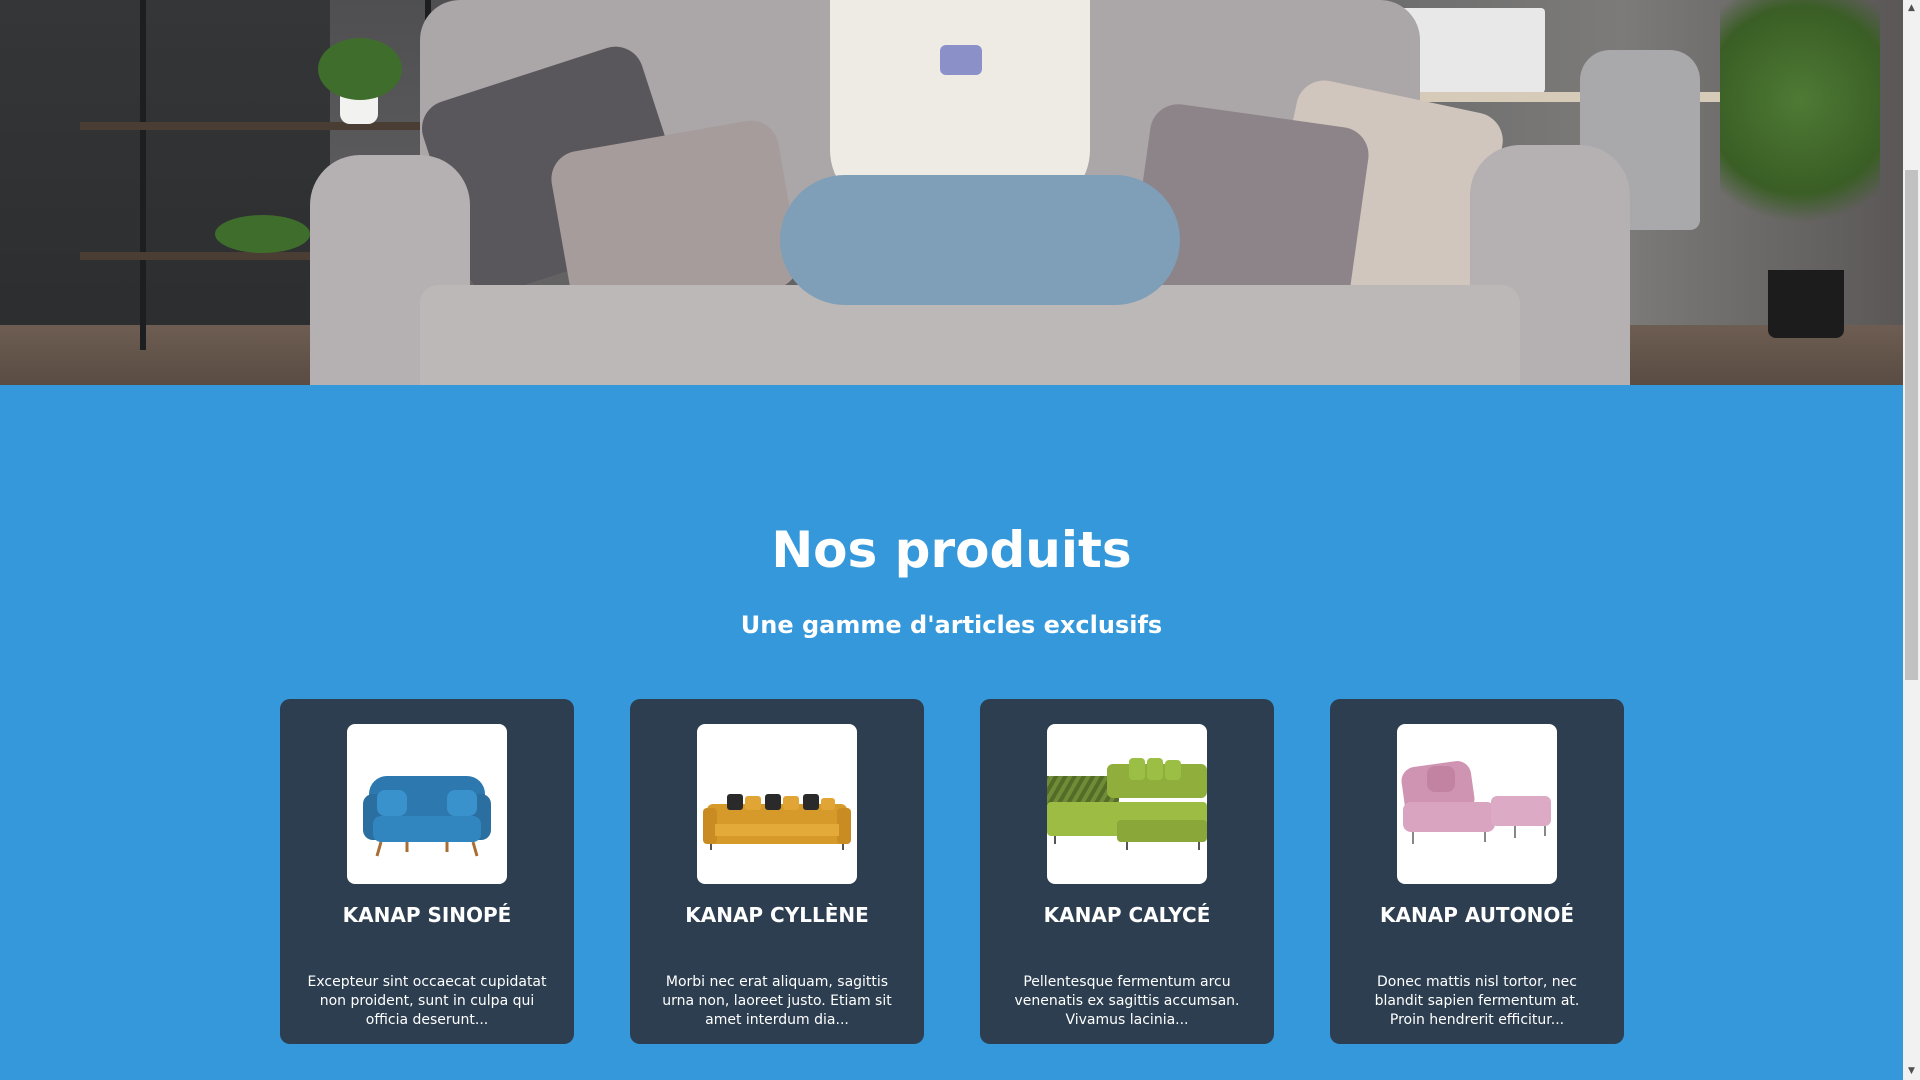 This screenshot has height=1080, width=1920. I want to click on product-name: KANAP SINOPÉ, so click(427, 915).